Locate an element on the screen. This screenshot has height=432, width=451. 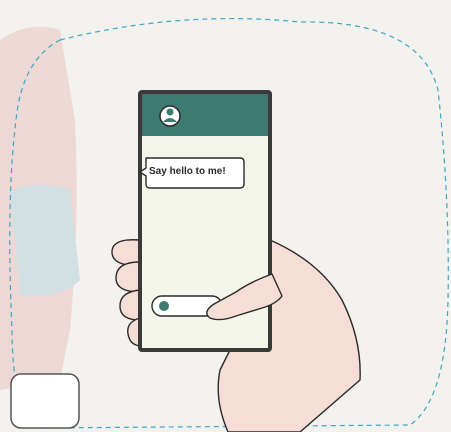
chat-bubble-text: Say hello to me! is located at coordinates (187, 171).